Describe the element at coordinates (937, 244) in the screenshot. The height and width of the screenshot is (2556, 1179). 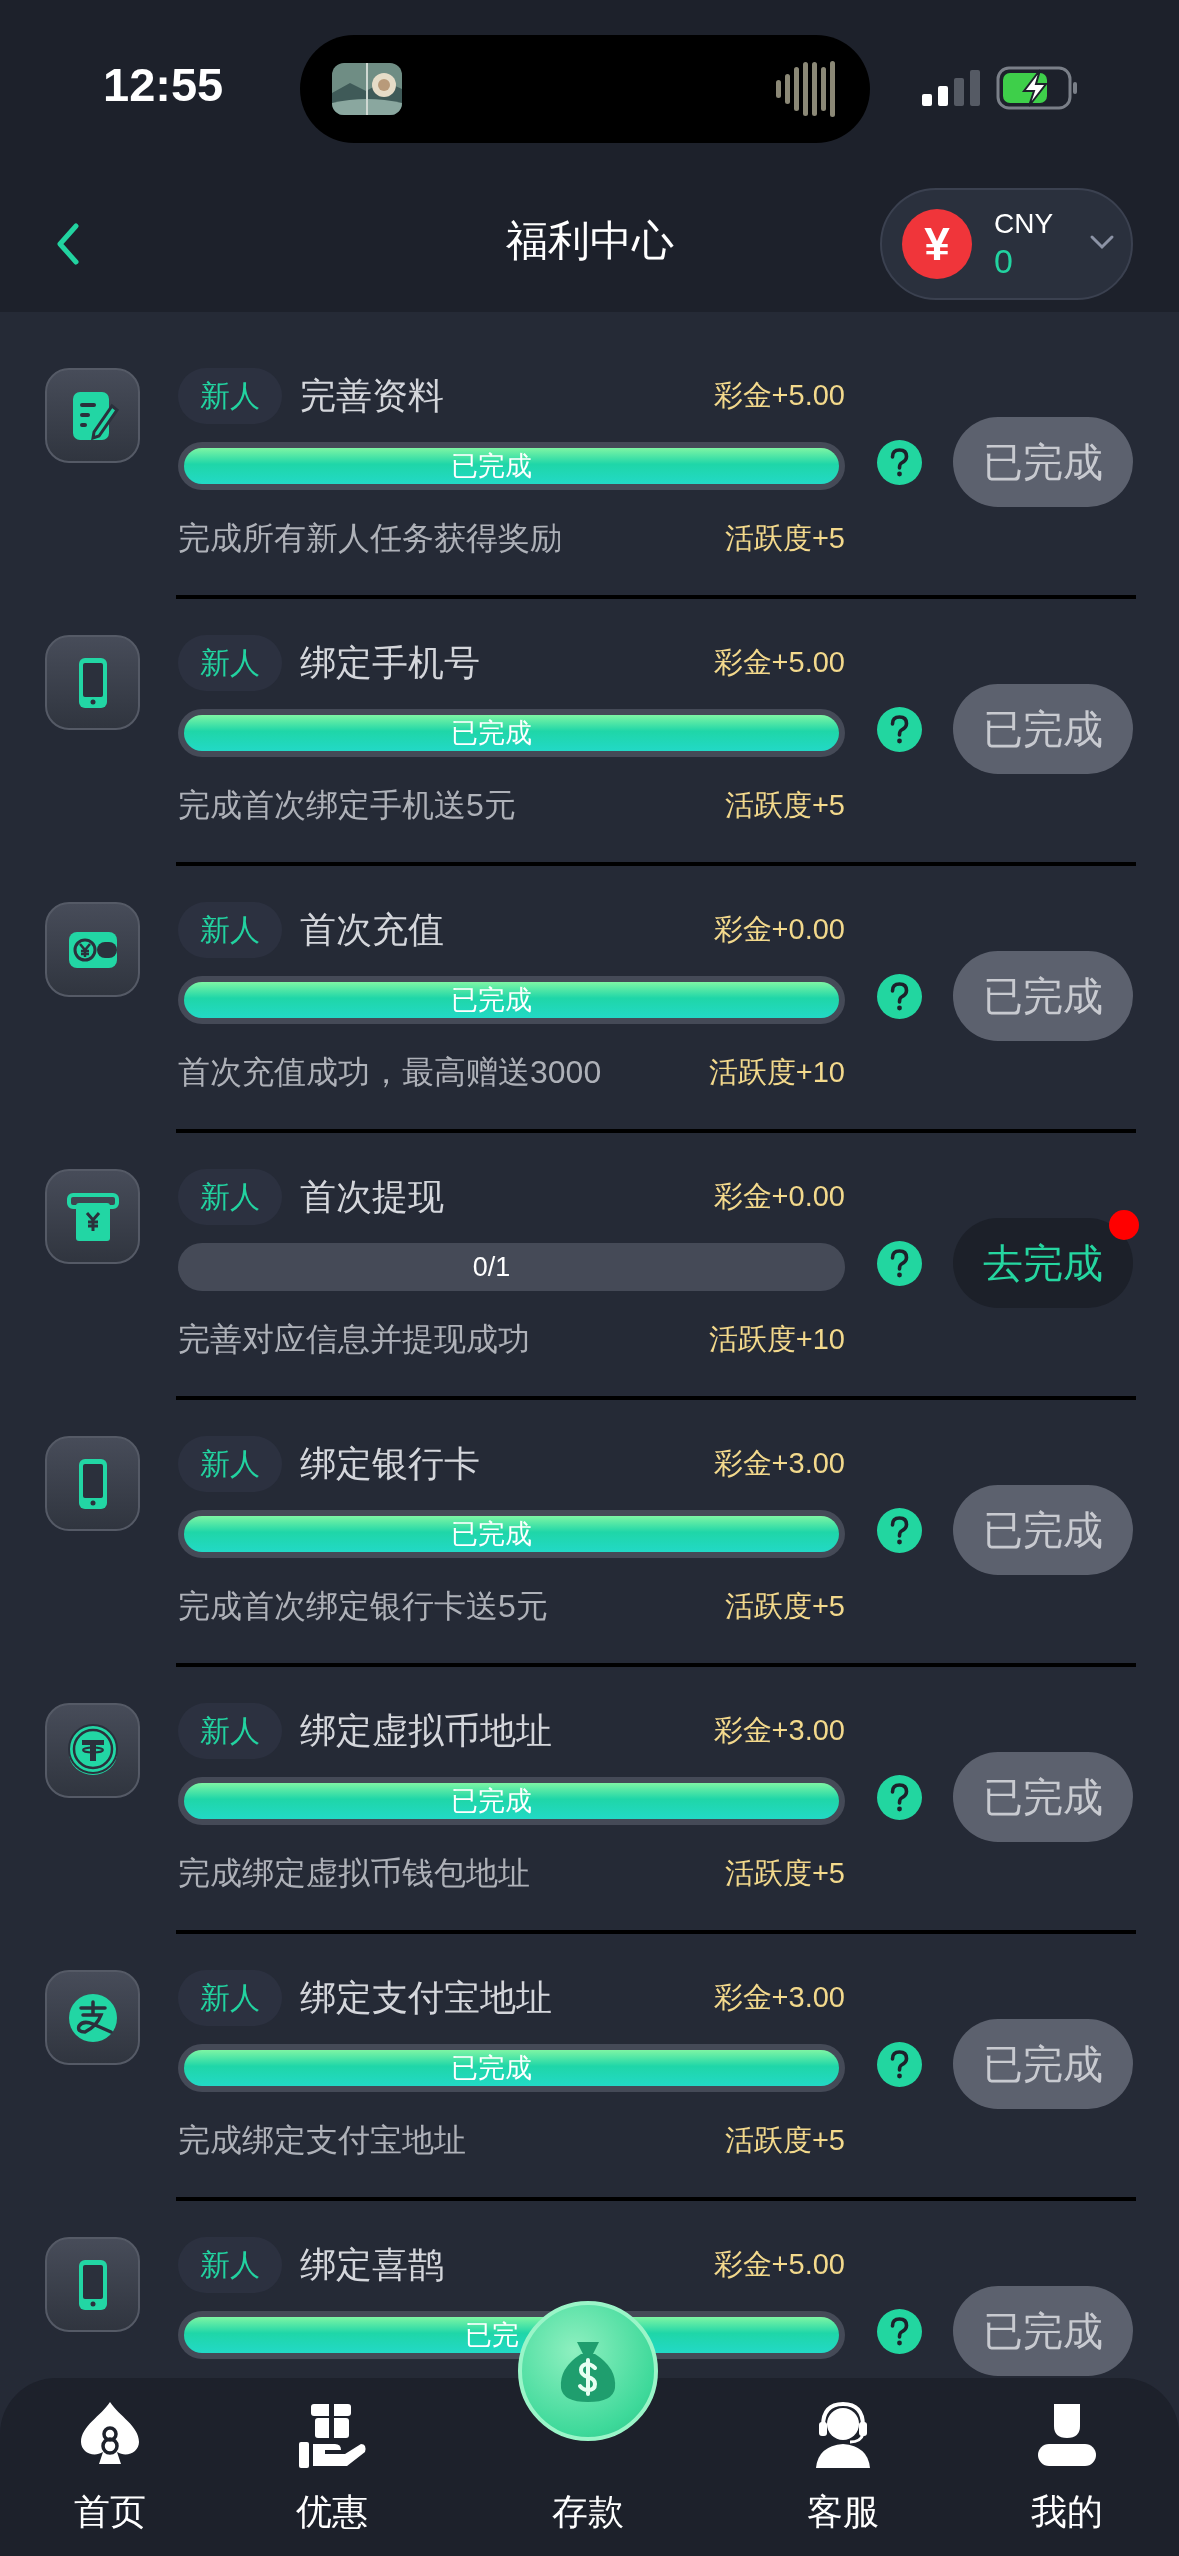
I see `currency-symbol: ¥` at that location.